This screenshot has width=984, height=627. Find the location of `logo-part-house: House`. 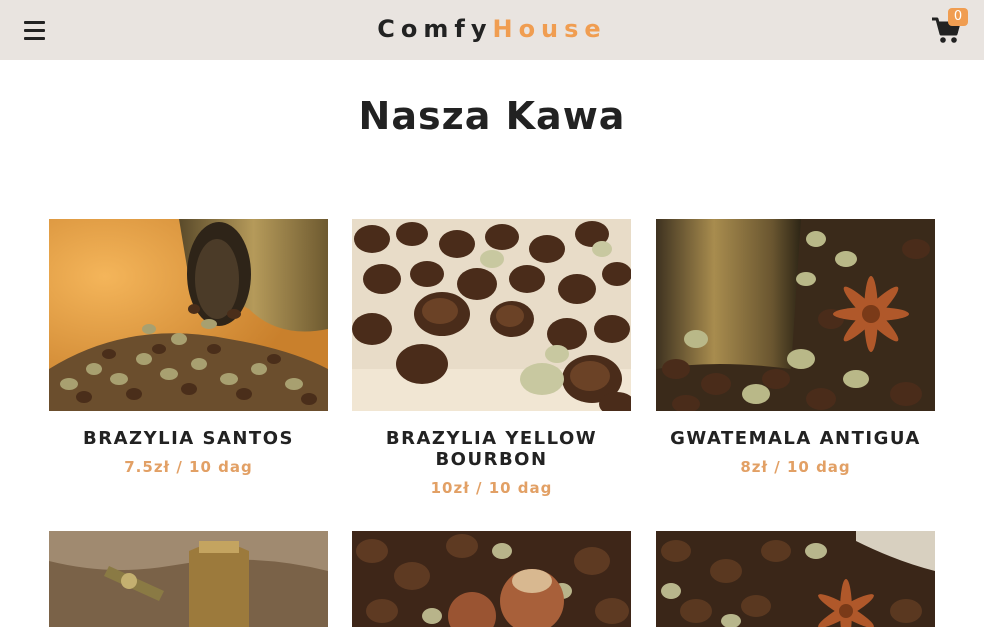

logo-part-house: House is located at coordinates (549, 29).